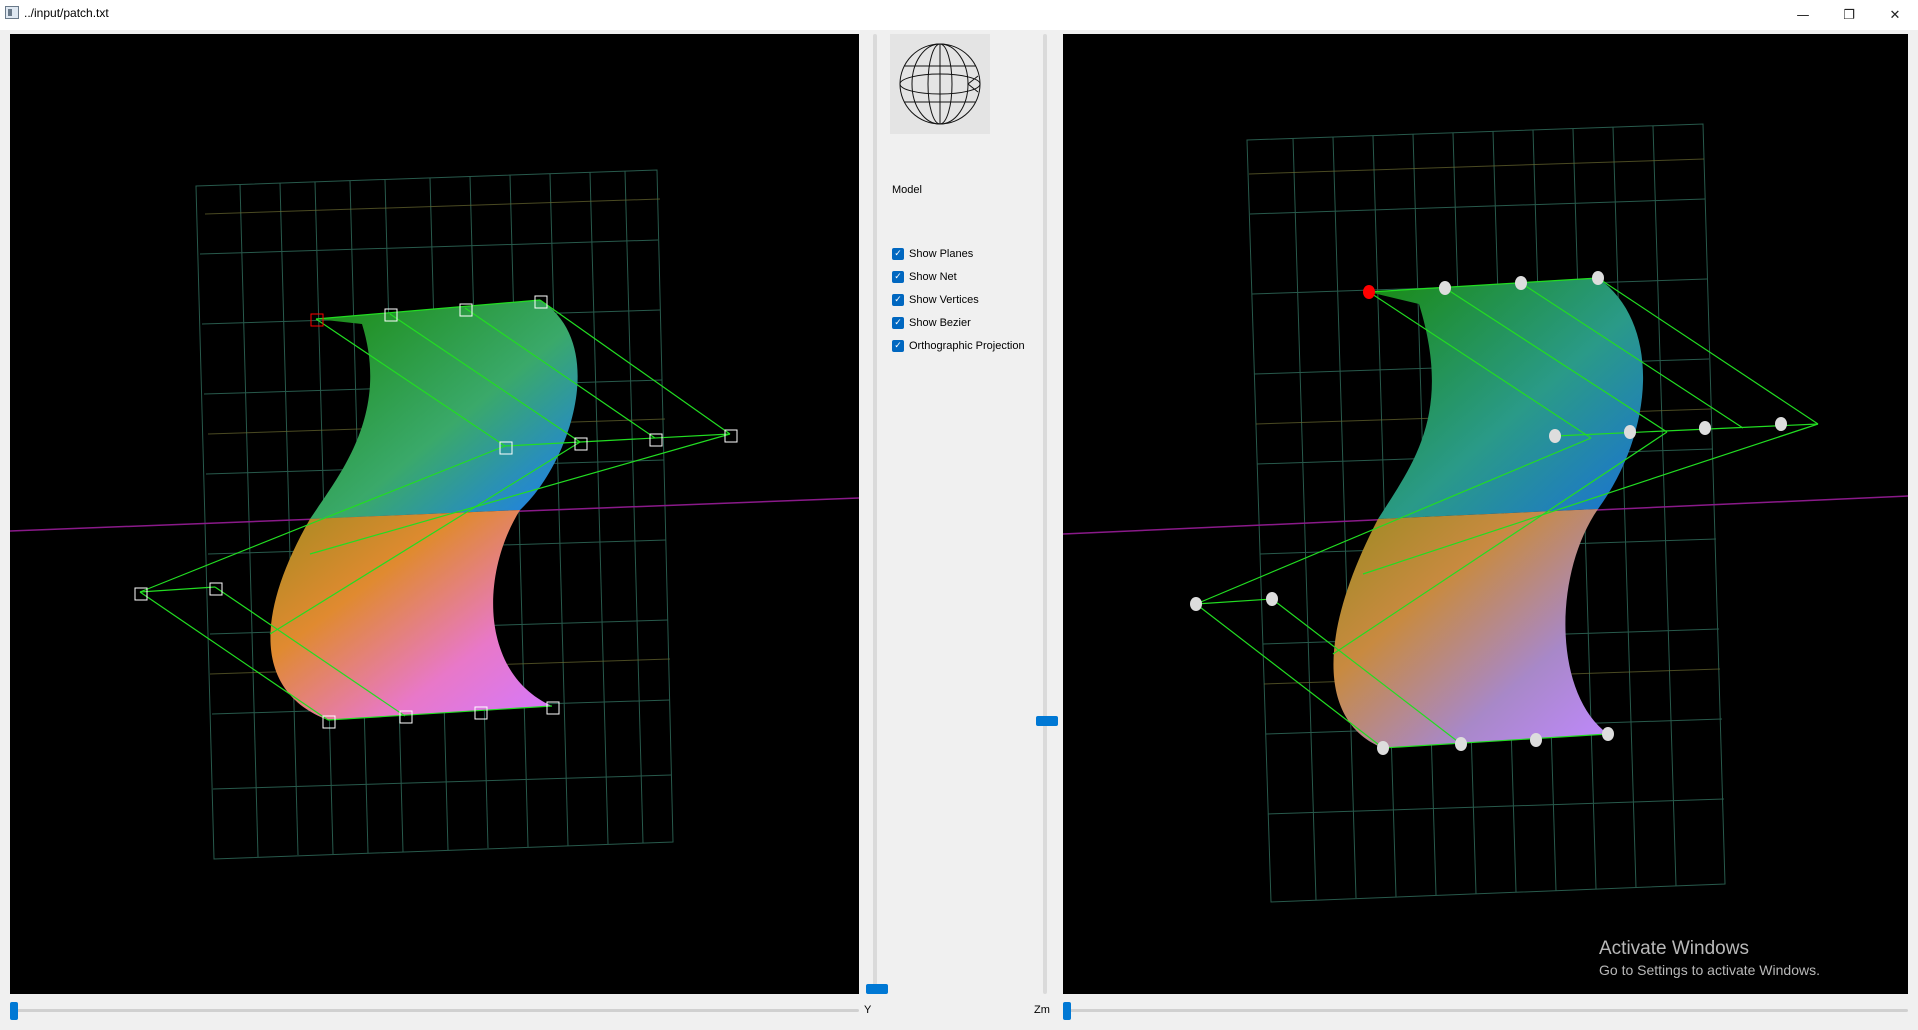 This screenshot has height=1030, width=1918. Describe the element at coordinates (12, 12) in the screenshot. I see `app-icon` at that location.